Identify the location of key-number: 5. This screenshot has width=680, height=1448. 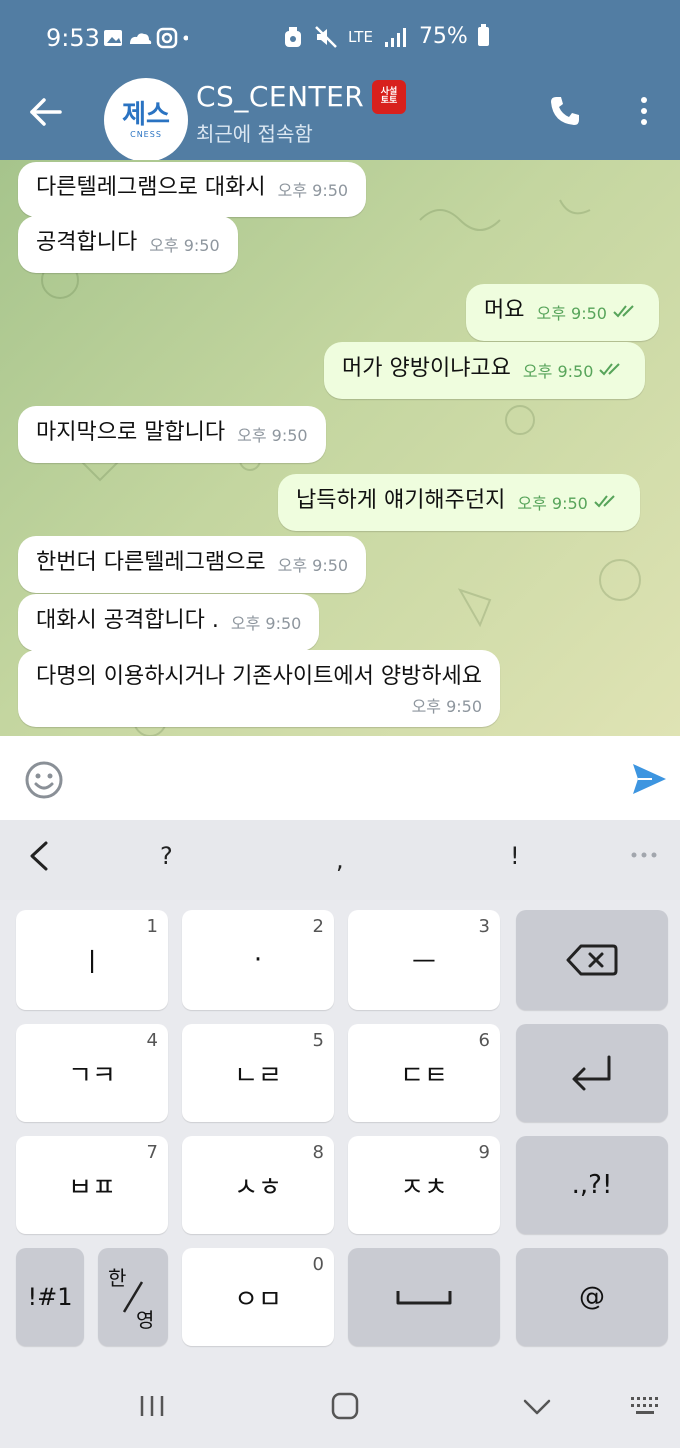
(318, 1040).